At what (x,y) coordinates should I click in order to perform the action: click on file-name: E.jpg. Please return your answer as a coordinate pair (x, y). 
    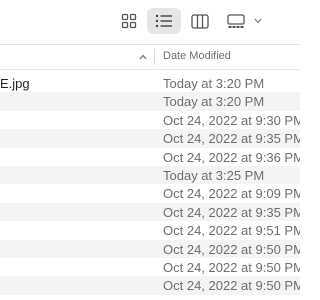
    Looking at the image, I should click on (15, 83).